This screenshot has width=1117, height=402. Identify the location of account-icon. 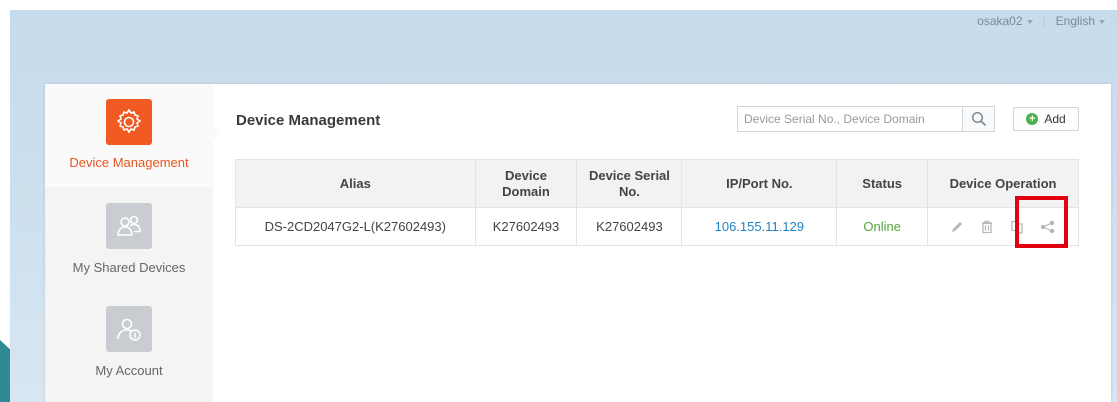
(129, 329).